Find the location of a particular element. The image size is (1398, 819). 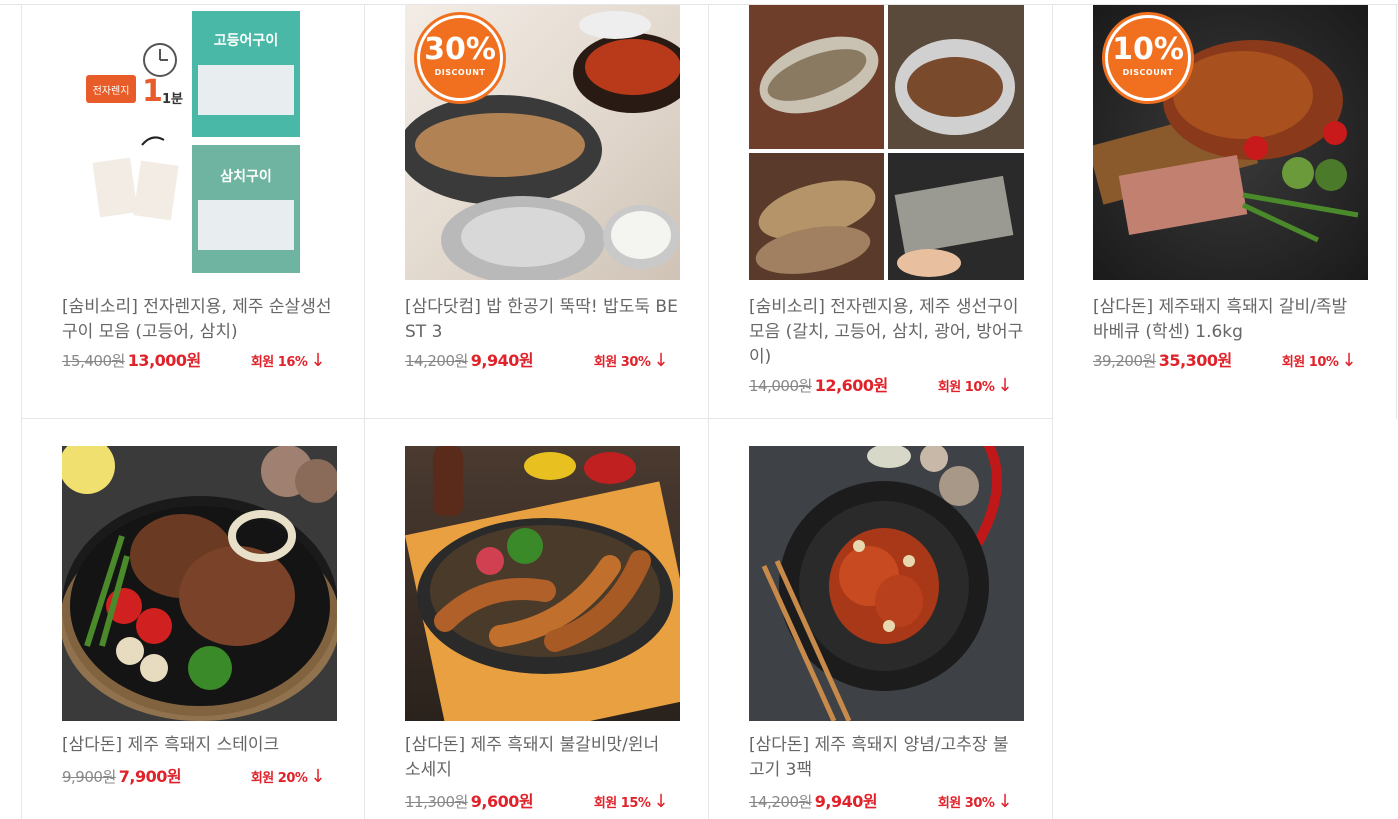

product-title: [삼다돈] 제주 흑돼지 스테이크 is located at coordinates (199, 745).